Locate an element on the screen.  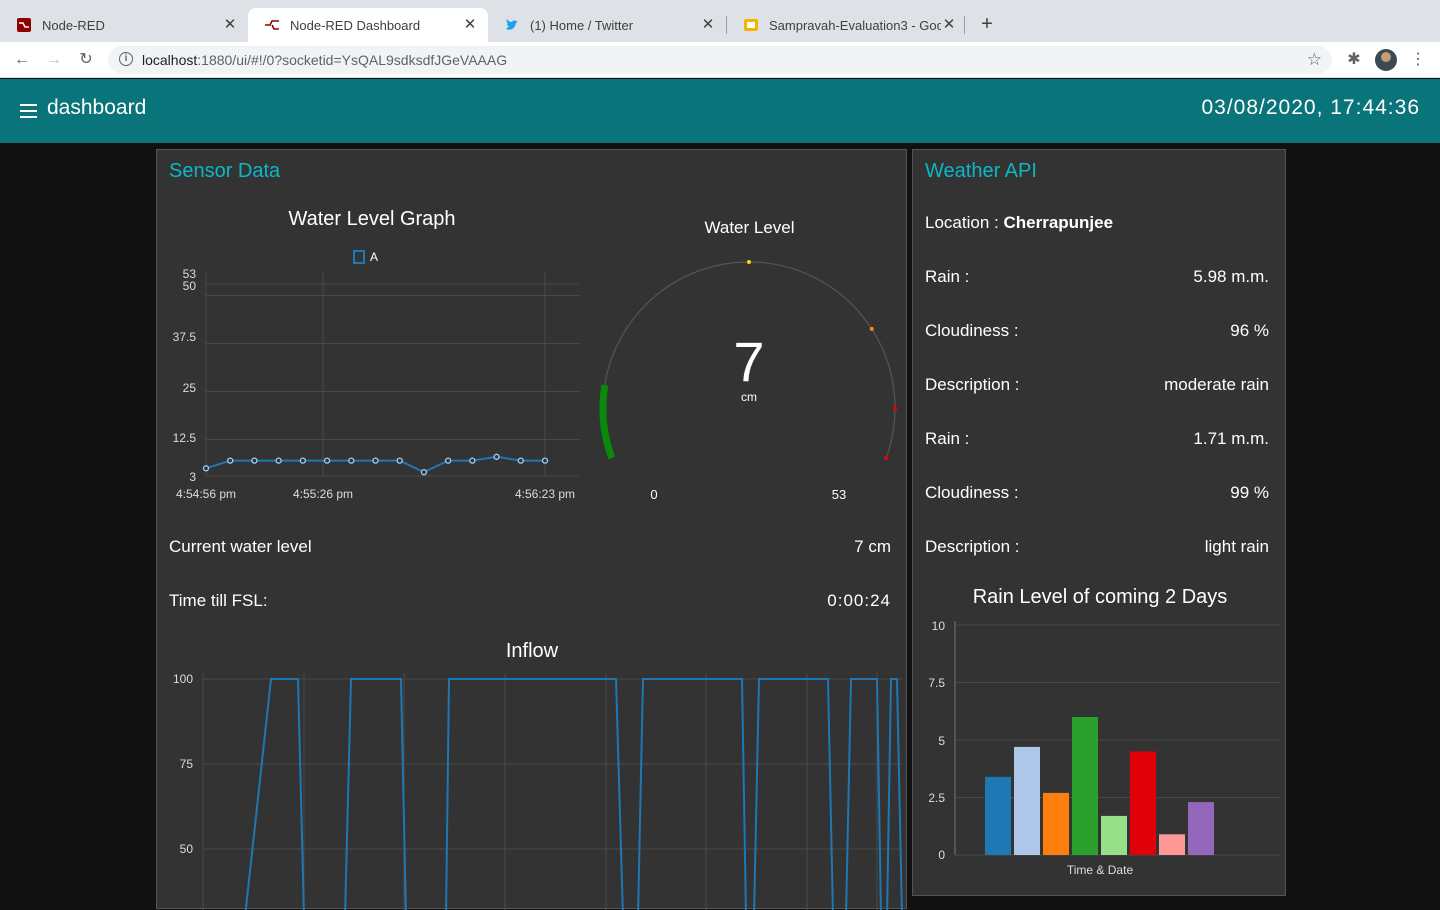
weather-row-value: moderate rain is located at coordinates (1216, 384).